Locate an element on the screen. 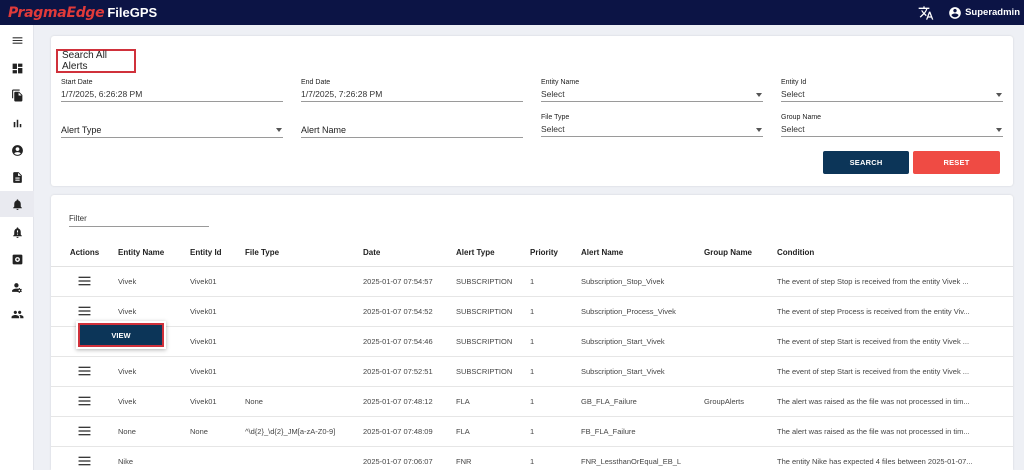 The width and height of the screenshot is (1024, 470). cell-file-type: None is located at coordinates (304, 401).